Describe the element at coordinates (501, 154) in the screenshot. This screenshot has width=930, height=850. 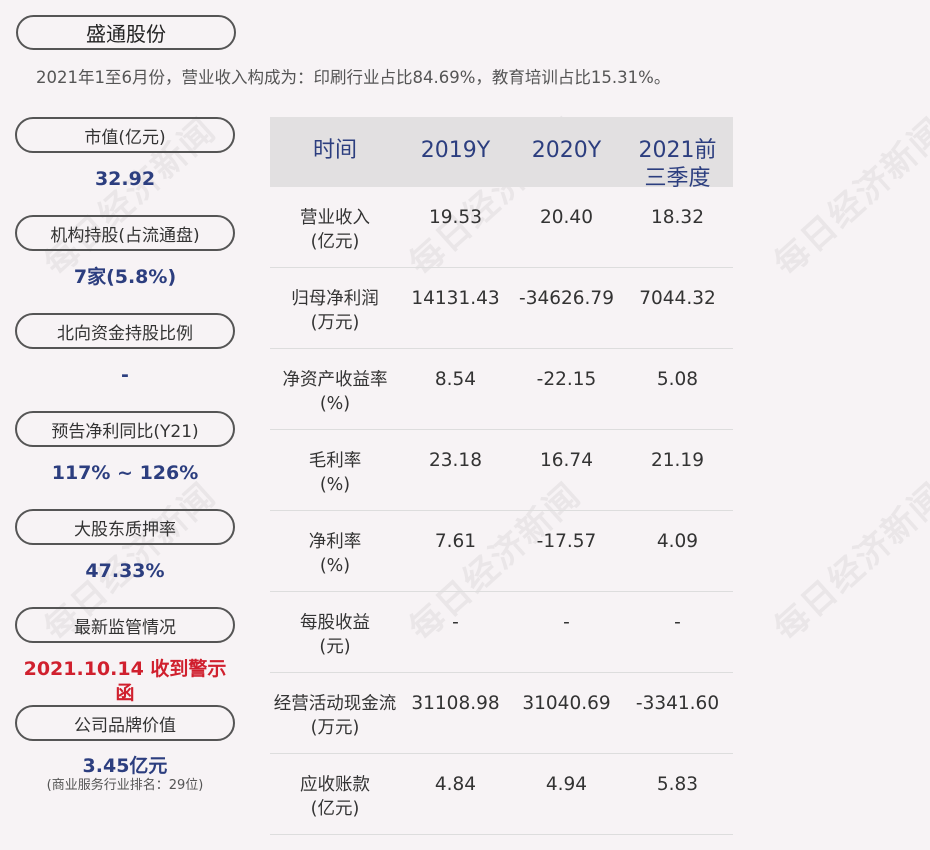
I see `table-header: 时间 2019Y 2020Y 2021前三季度` at that location.